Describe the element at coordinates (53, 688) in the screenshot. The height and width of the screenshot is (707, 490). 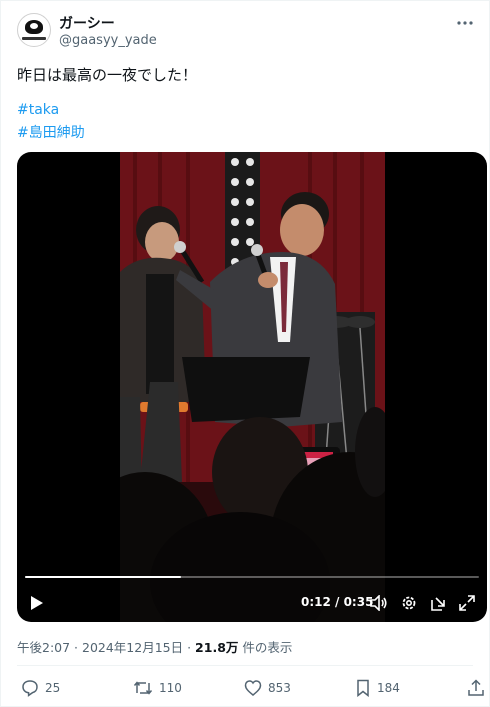
I see `reply-count: 25` at that location.